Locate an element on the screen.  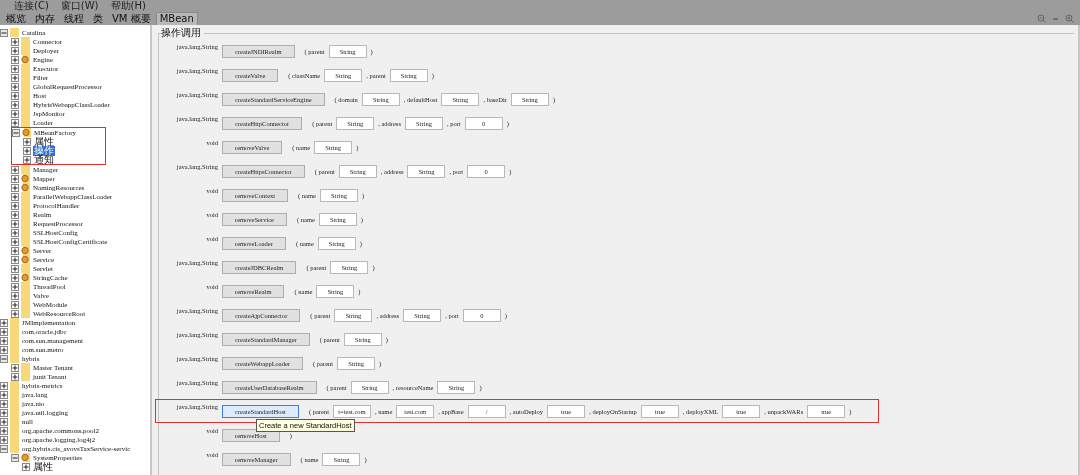
tab: 类 is located at coordinates (98, 18).